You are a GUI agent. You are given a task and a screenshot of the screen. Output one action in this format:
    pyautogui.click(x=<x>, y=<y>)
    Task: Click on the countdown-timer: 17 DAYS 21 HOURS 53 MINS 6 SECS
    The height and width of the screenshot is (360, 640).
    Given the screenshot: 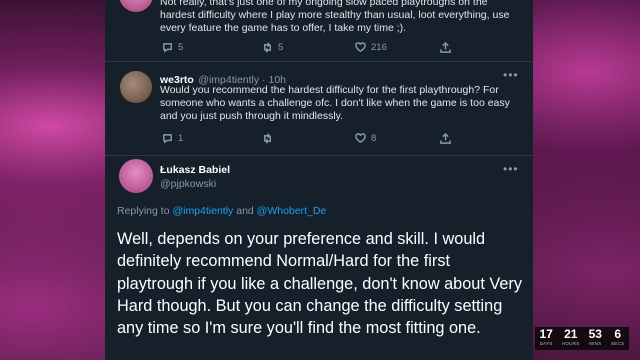 What is the action you would take?
    pyautogui.click(x=582, y=338)
    